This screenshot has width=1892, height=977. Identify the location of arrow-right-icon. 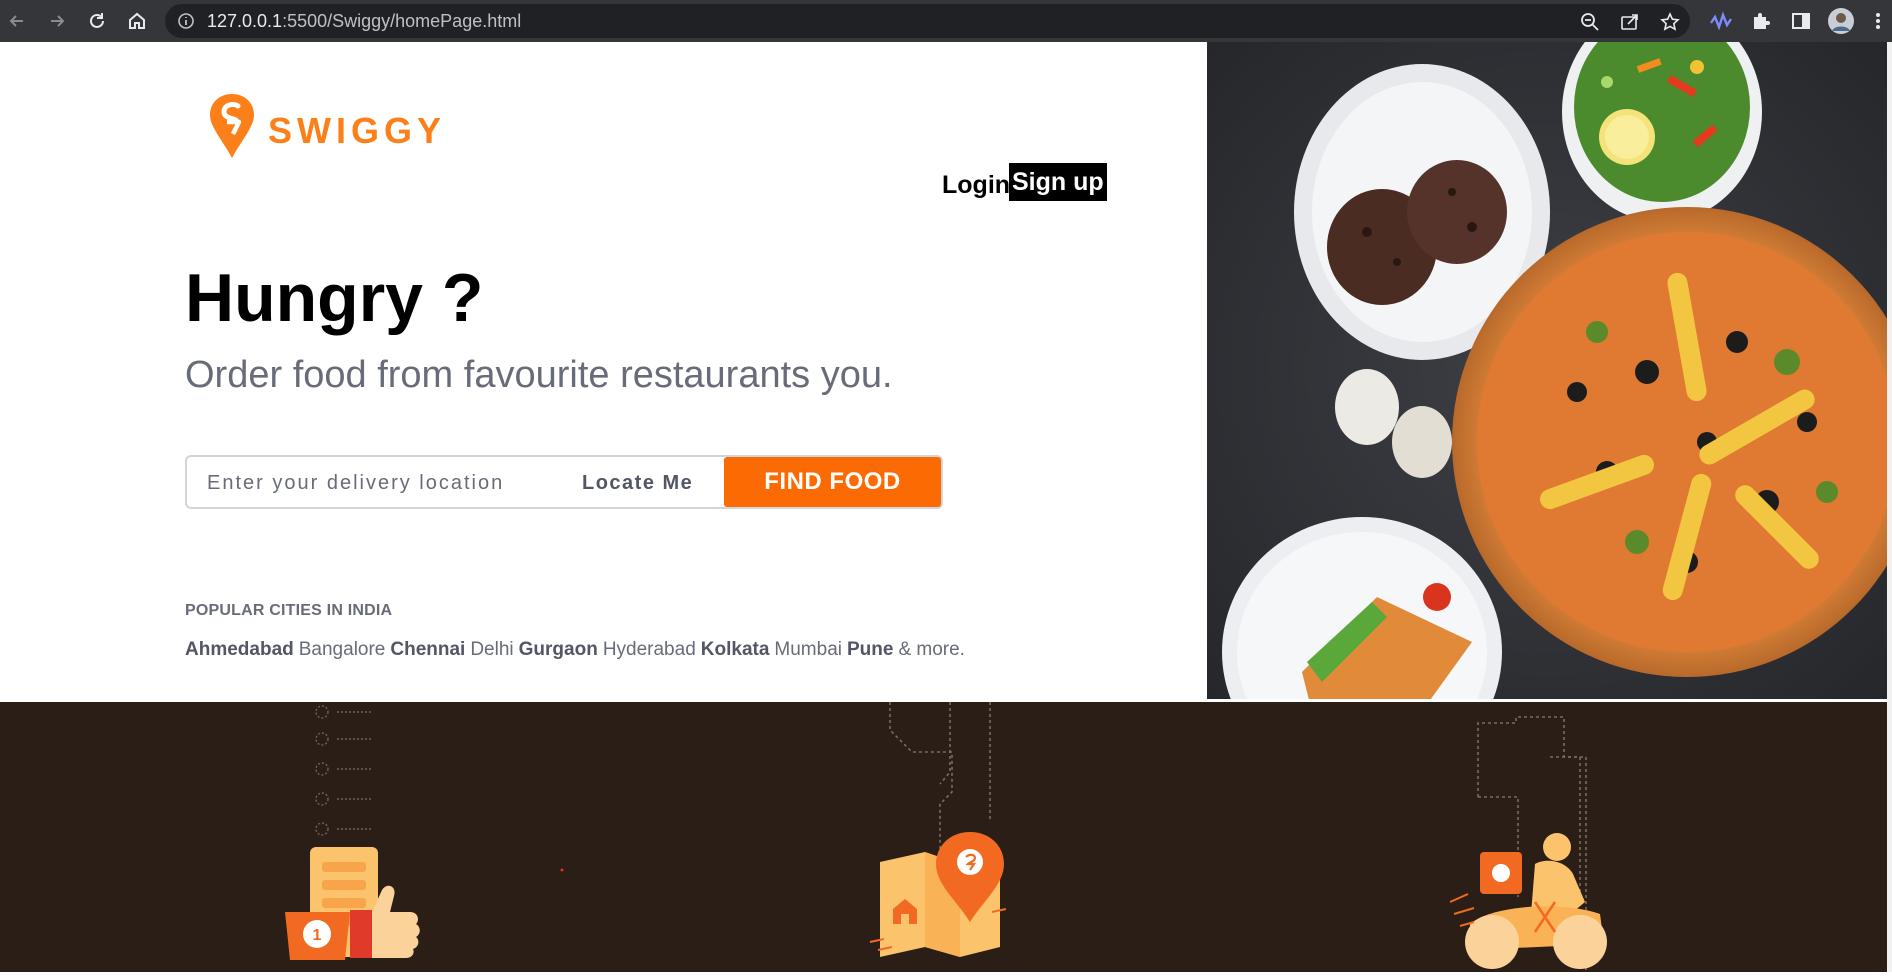
(58, 21).